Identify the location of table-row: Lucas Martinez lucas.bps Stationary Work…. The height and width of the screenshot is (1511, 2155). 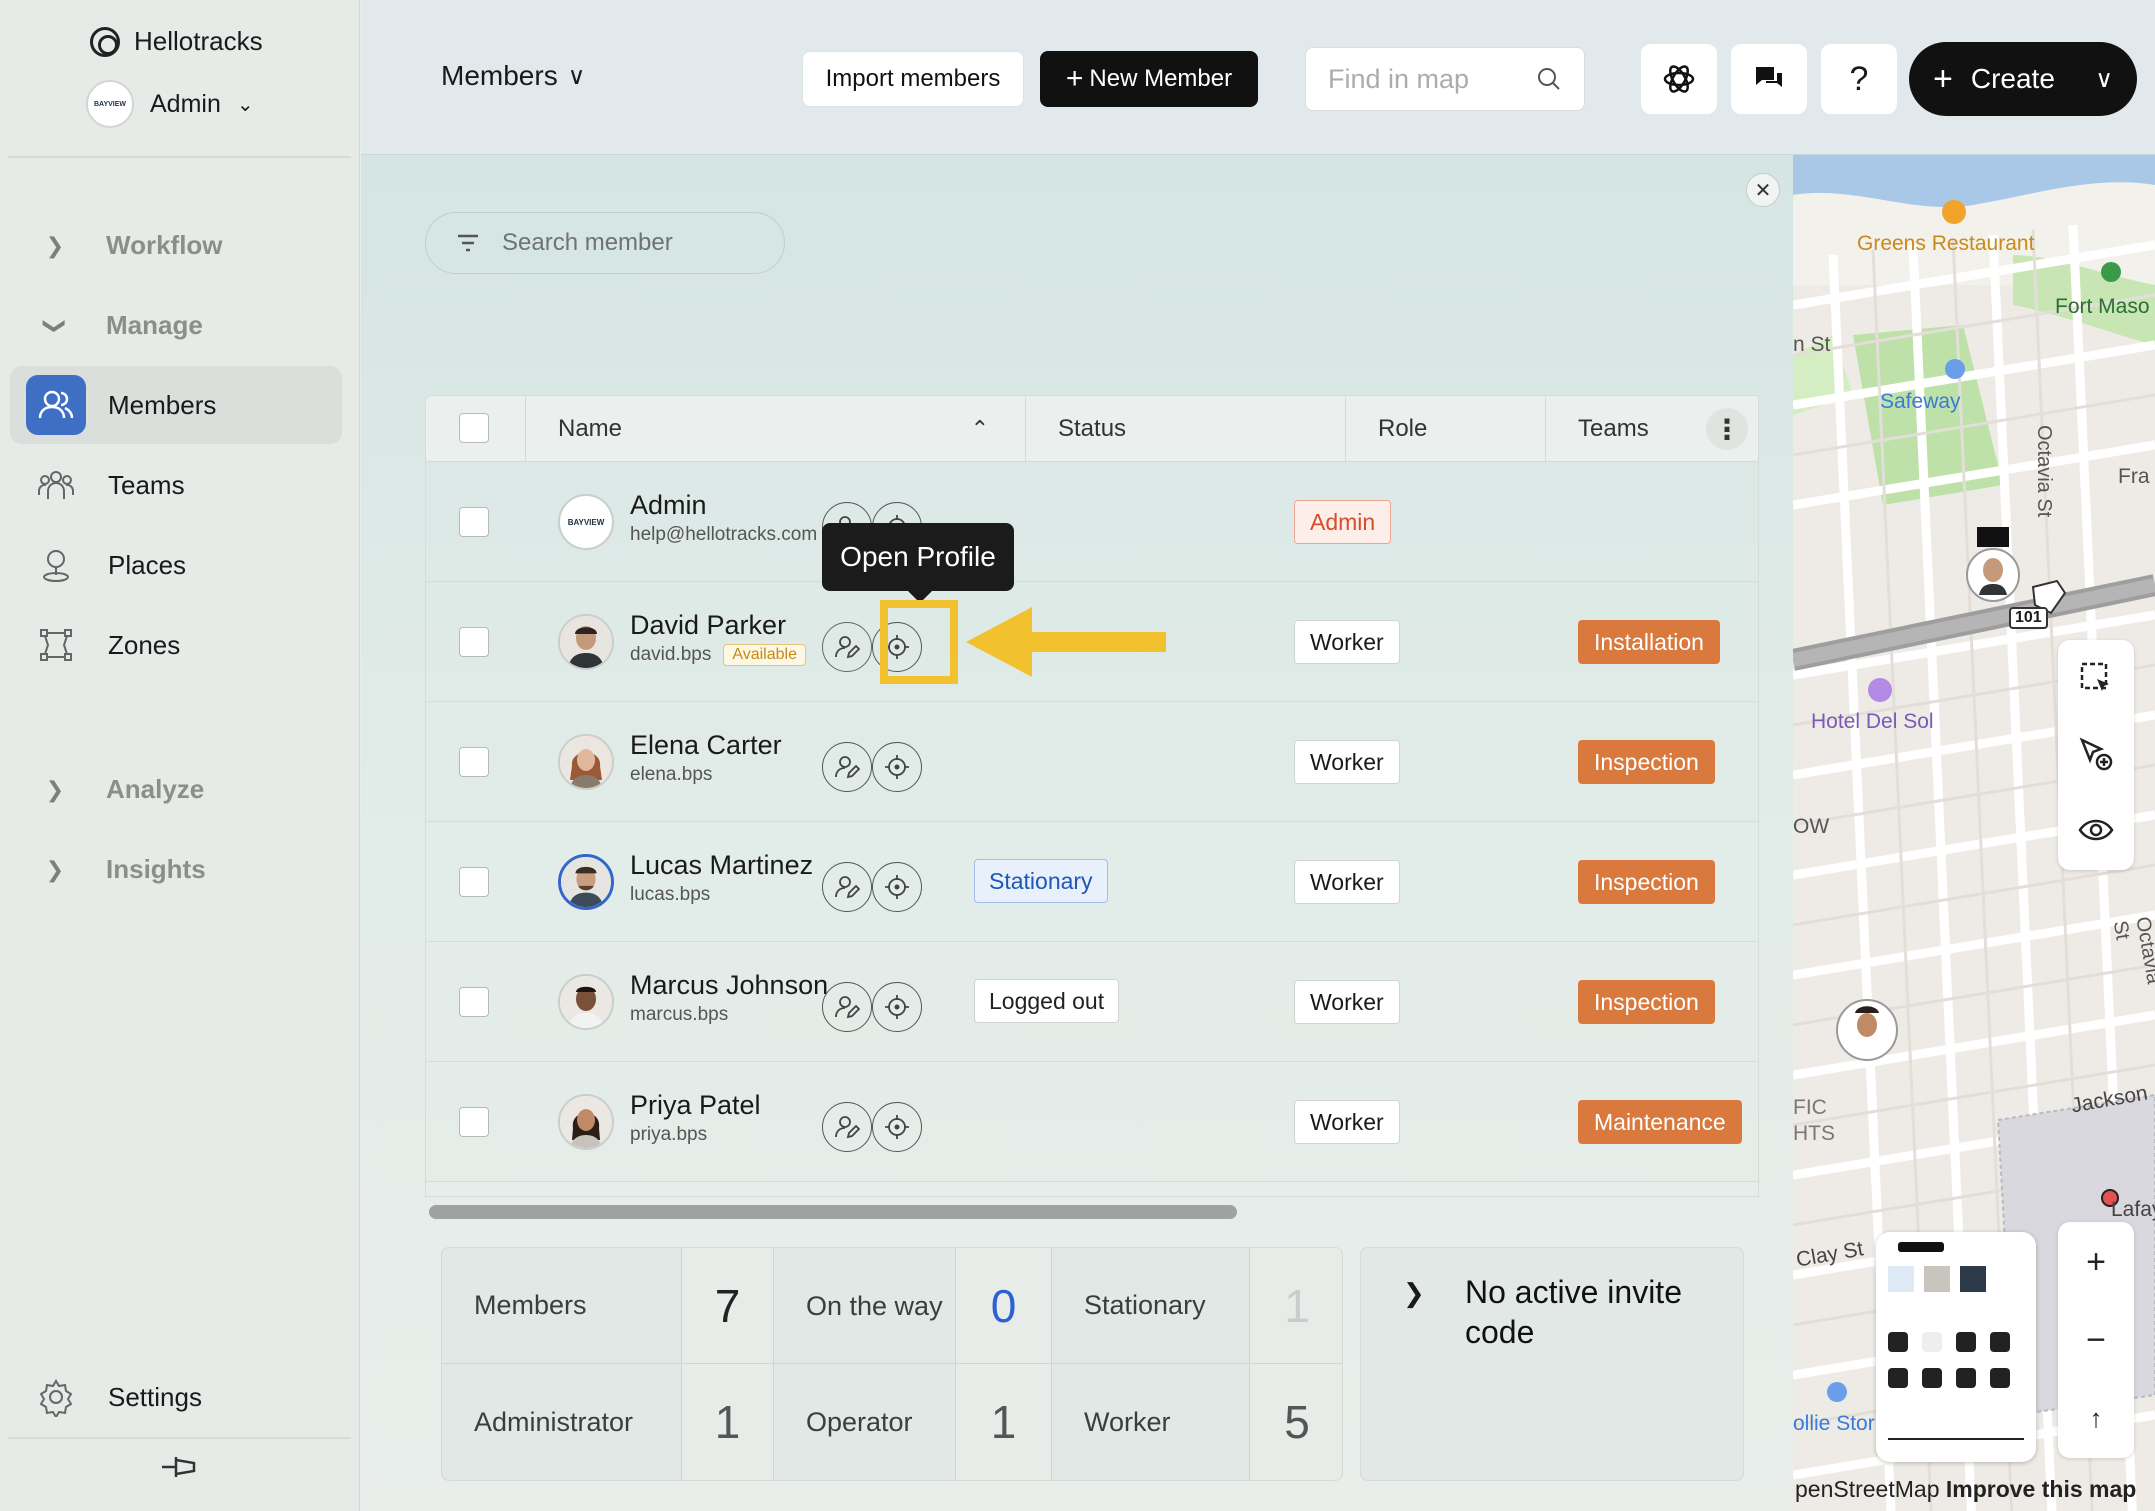
(1092, 882).